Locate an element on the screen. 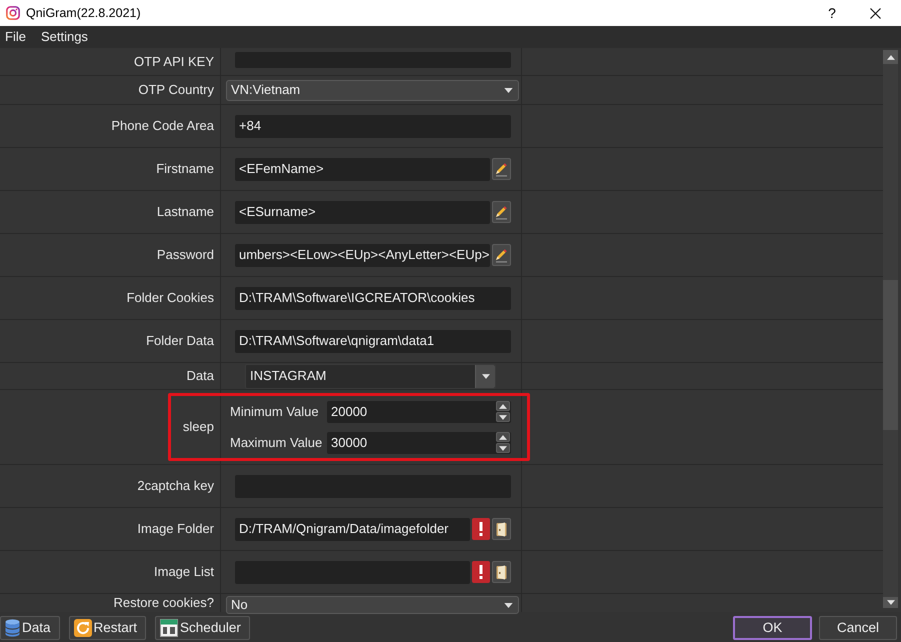 The height and width of the screenshot is (642, 901). property-label: Restore cookies? is located at coordinates (164, 603).